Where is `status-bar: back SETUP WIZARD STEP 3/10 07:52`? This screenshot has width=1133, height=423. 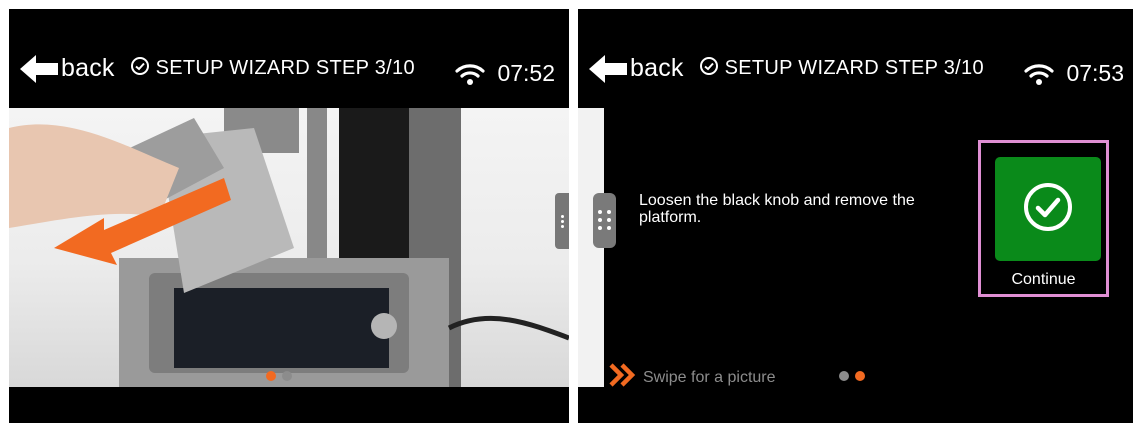 status-bar: back SETUP WIZARD STEP 3/10 07:52 is located at coordinates (289, 58).